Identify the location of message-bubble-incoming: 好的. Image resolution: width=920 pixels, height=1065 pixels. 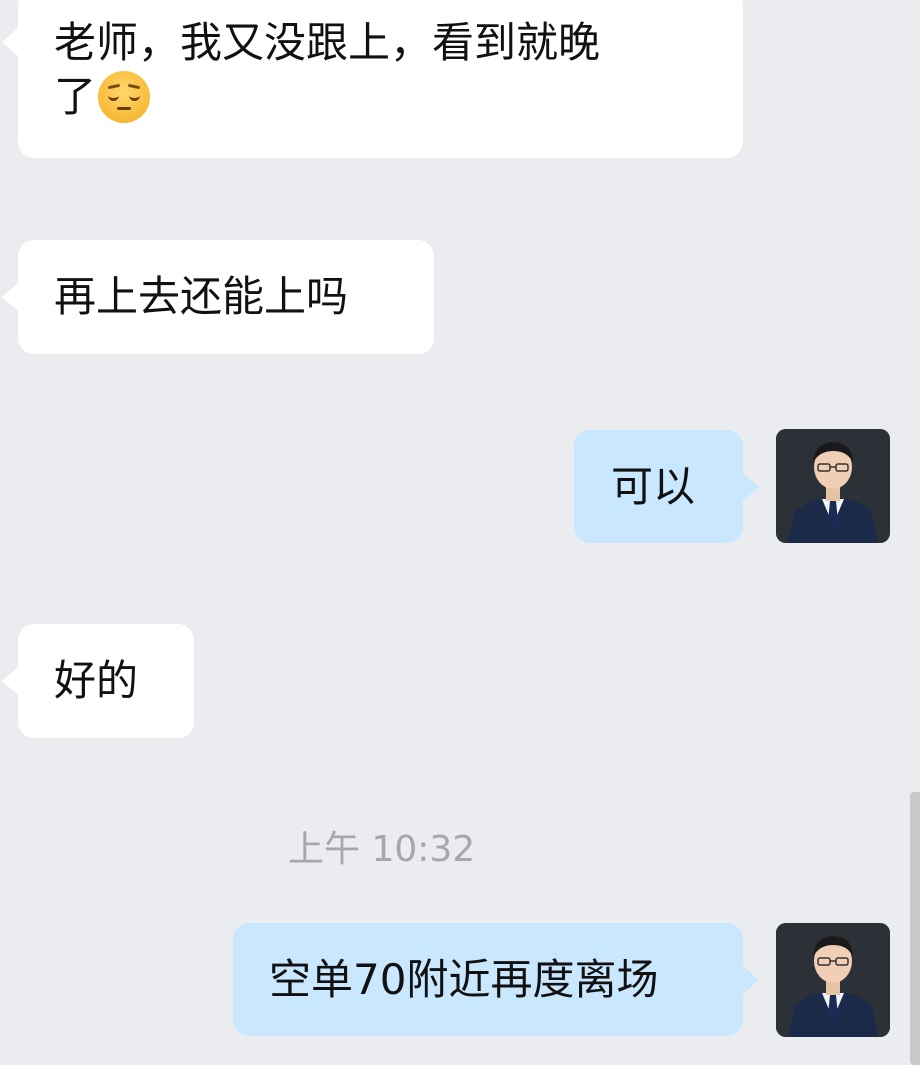
(98, 681).